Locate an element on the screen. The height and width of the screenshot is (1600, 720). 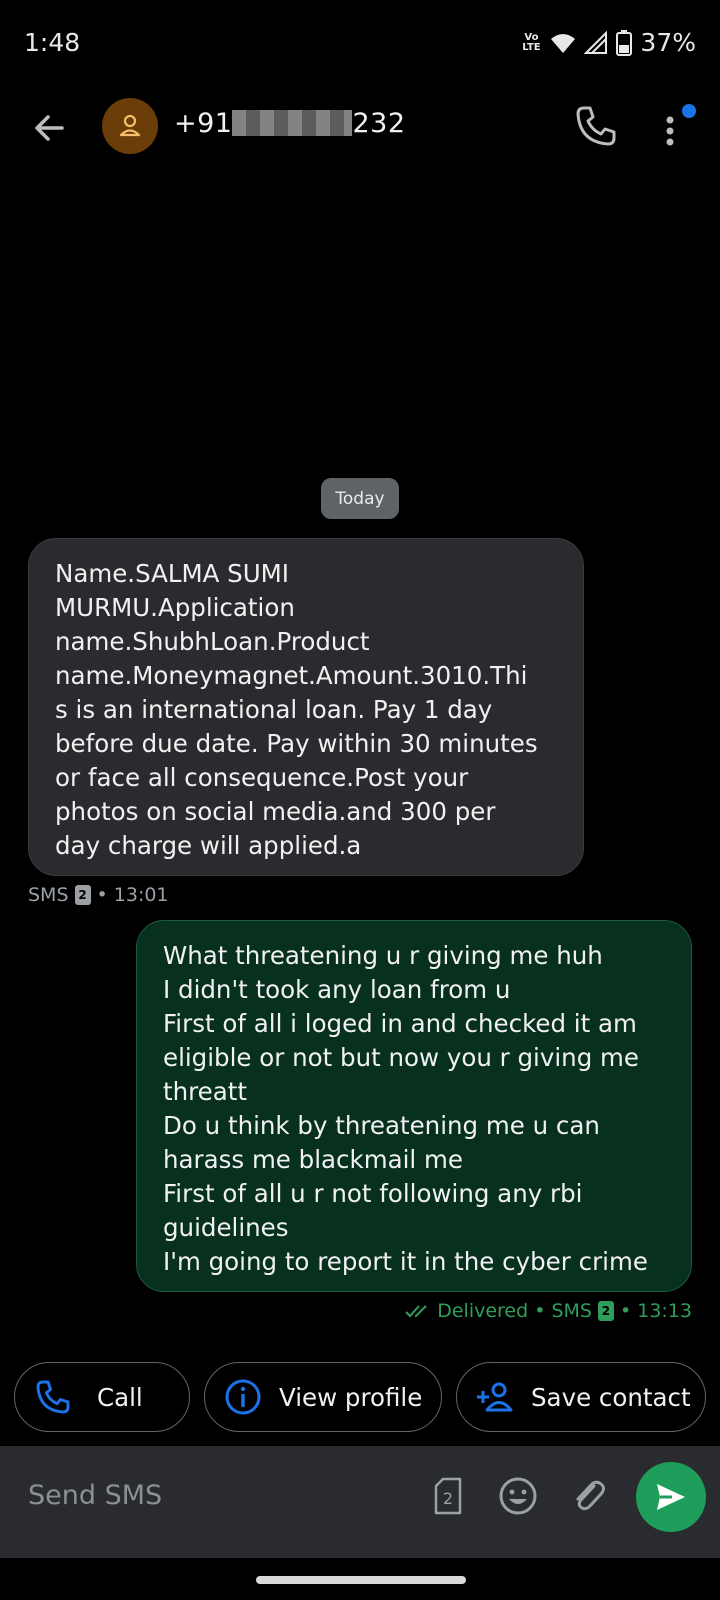
attach-button is located at coordinates (588, 1496).